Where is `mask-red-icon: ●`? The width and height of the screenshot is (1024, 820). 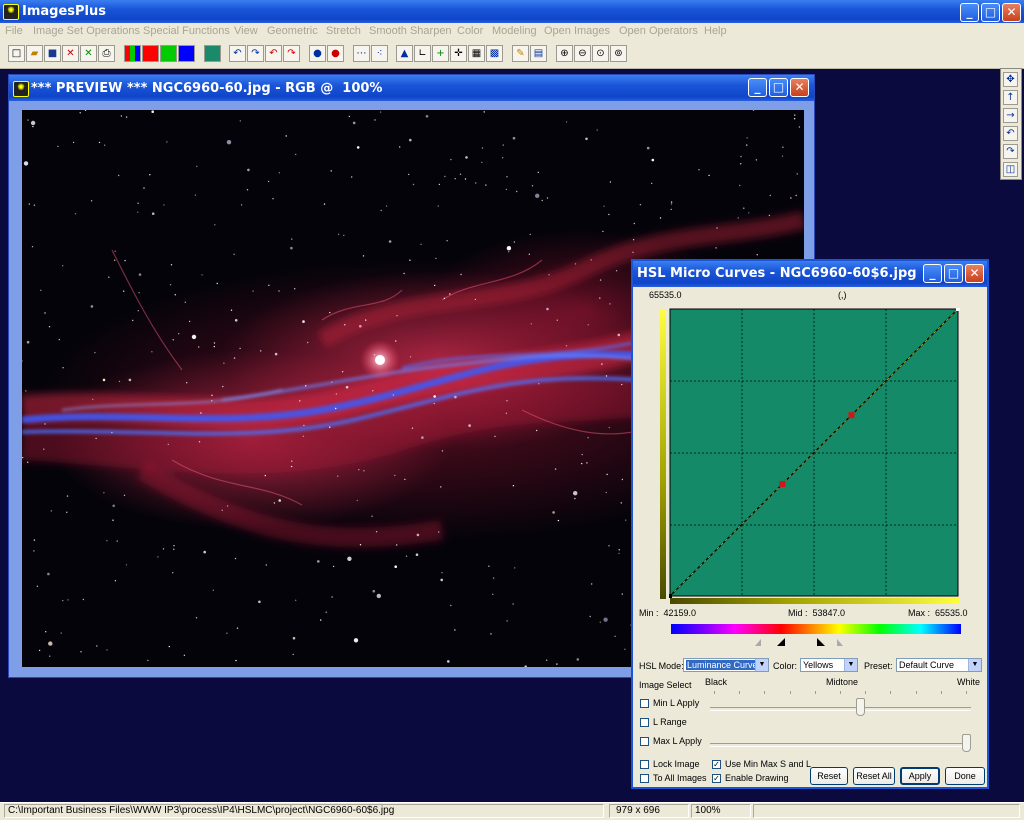
mask-red-icon: ● is located at coordinates (335, 53).